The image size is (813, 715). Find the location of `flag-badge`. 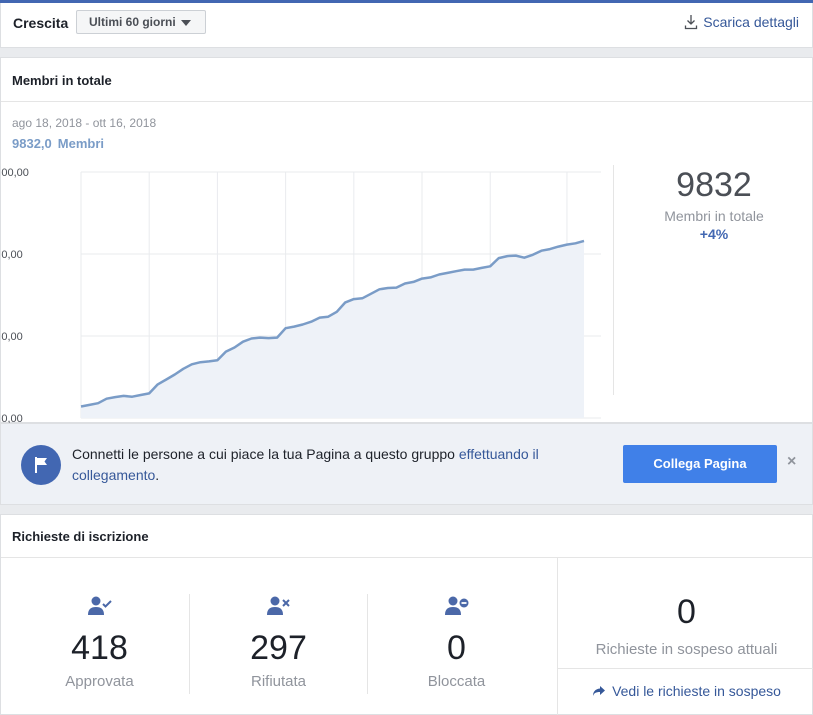

flag-badge is located at coordinates (41, 465).